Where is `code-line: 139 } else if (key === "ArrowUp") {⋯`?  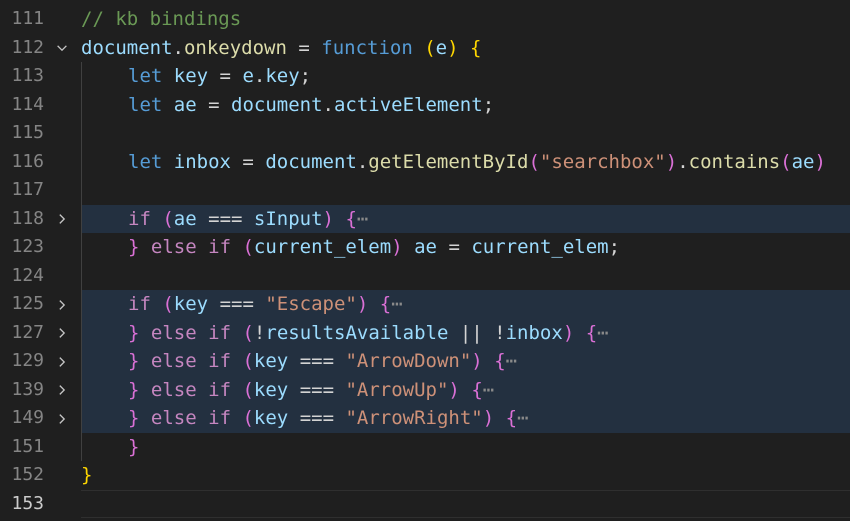
code-line: 139 } else if (key === "ArrowUp") {⋯ is located at coordinates (425, 390).